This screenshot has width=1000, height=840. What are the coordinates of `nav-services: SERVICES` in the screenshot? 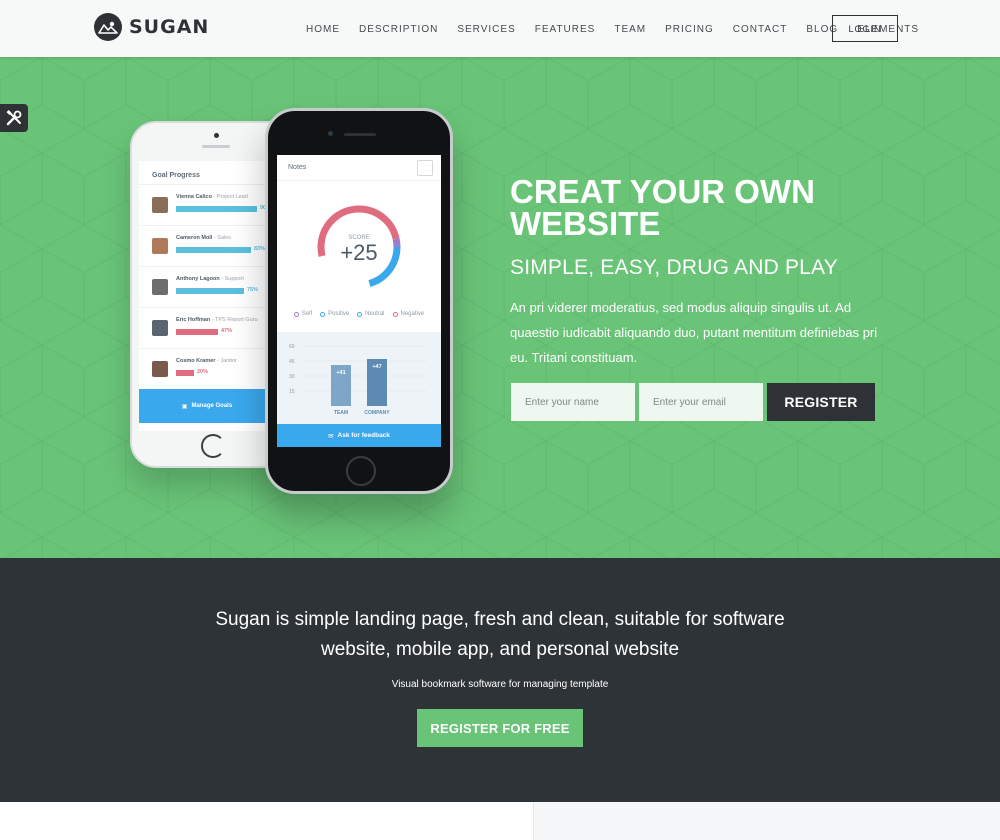 It's located at (486, 29).